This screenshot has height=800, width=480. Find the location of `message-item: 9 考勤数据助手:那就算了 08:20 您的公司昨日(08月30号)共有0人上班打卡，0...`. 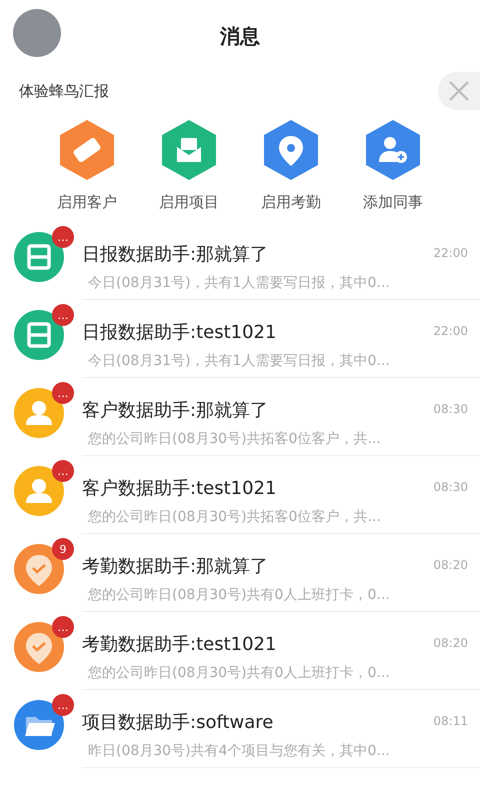

message-item: 9 考勤数据助手:那就算了 08:20 您的公司昨日(08月30号)共有0人上班打卡，0... is located at coordinates (240, 573).